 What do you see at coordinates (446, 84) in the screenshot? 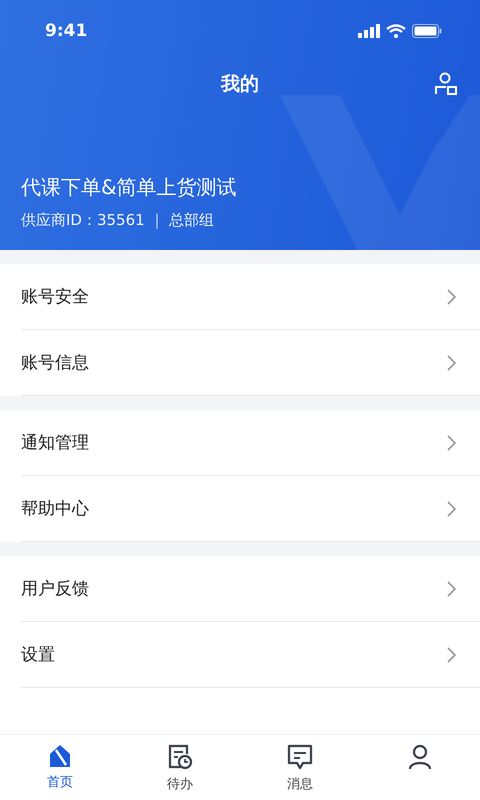
I see `account-switch-icon` at bounding box center [446, 84].